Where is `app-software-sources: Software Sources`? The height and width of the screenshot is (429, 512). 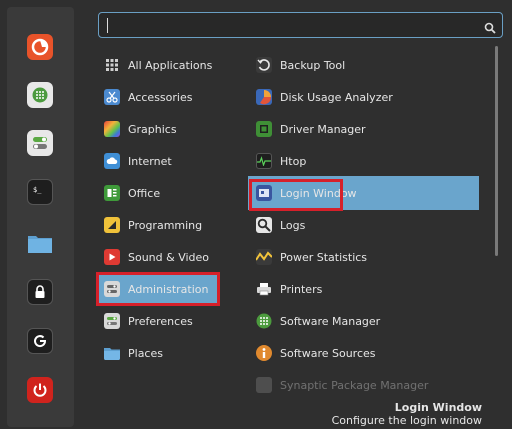 app-software-sources: Software Sources is located at coordinates (366, 353).